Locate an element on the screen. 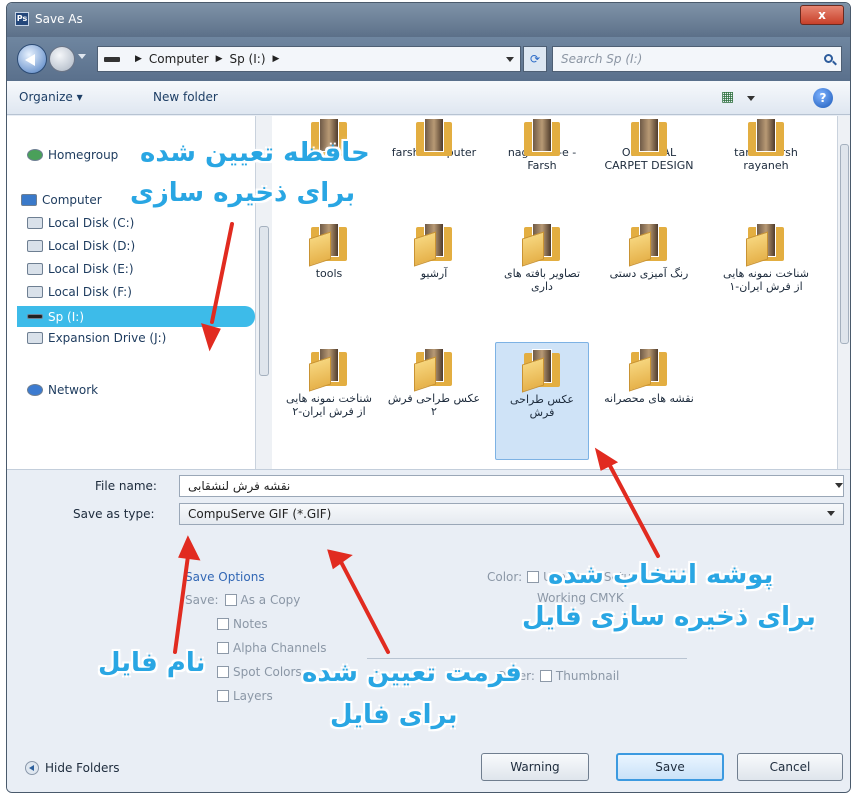  recent-locations-dropdown is located at coordinates (82, 56).